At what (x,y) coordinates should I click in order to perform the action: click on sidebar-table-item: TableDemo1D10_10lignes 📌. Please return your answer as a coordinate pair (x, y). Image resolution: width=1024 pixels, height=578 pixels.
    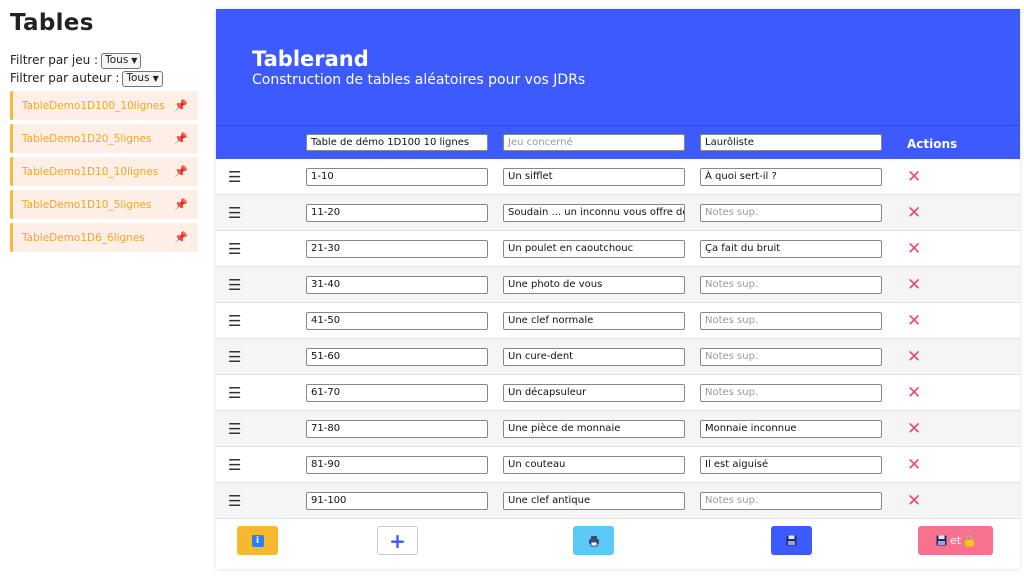
    Looking at the image, I should click on (104, 171).